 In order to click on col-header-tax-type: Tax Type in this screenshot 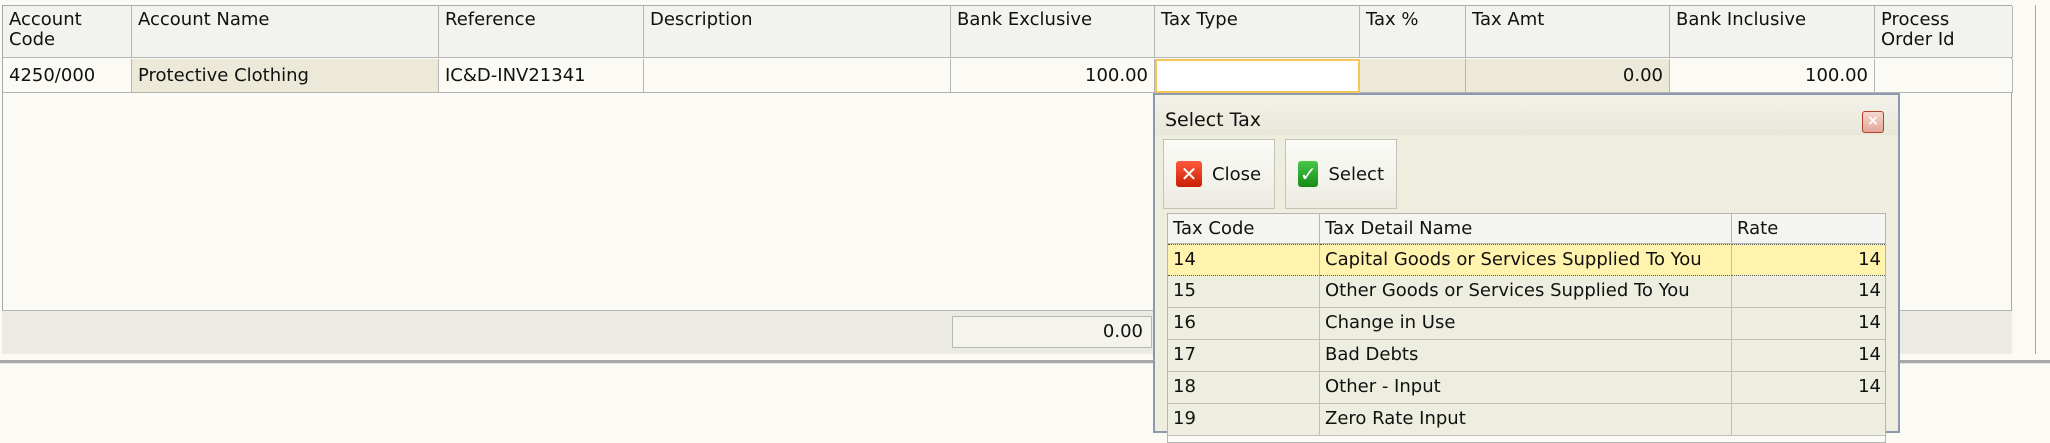, I will do `click(1257, 32)`.